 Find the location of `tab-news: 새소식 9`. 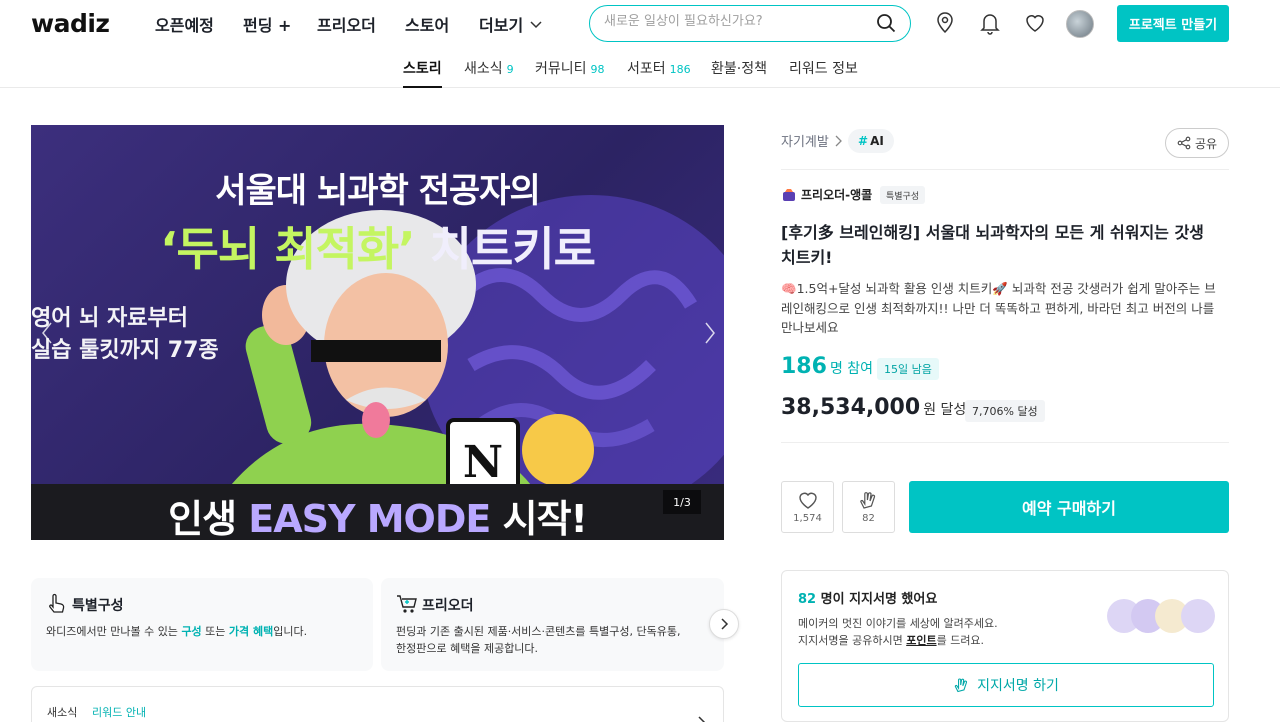

tab-news: 새소식 9 is located at coordinates (489, 73).